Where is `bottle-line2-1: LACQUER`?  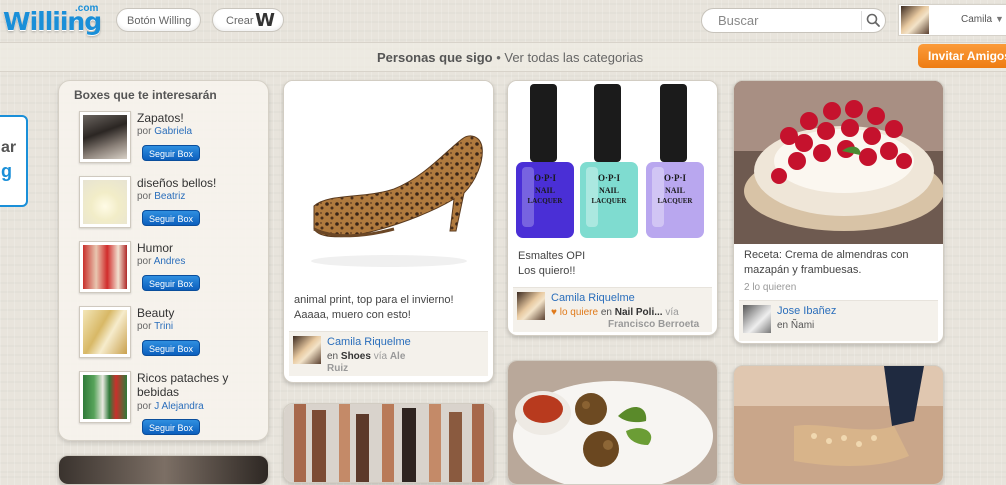
bottle-line2-1: LACQUER is located at coordinates (545, 201).